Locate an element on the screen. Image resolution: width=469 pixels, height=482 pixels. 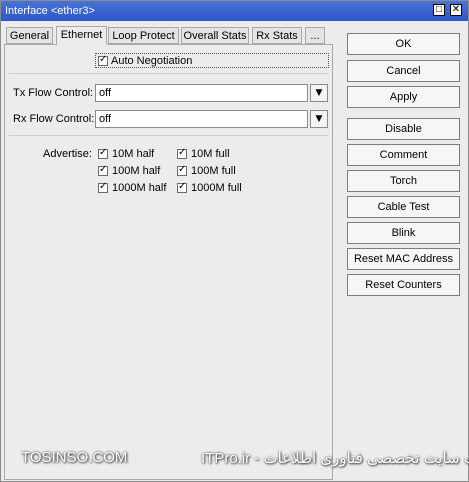
advertise-10m-half-label: 10M half is located at coordinates (133, 154).